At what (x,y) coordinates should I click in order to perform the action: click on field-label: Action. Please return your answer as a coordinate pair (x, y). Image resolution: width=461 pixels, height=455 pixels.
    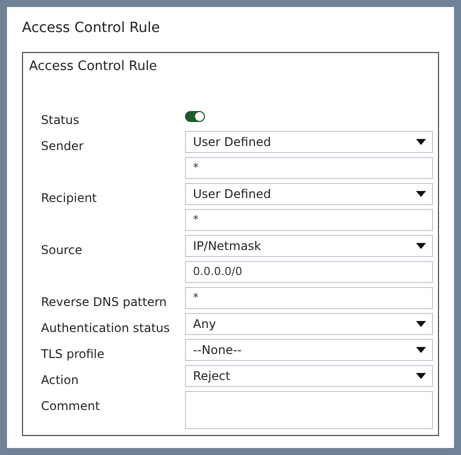
    Looking at the image, I should click on (60, 380).